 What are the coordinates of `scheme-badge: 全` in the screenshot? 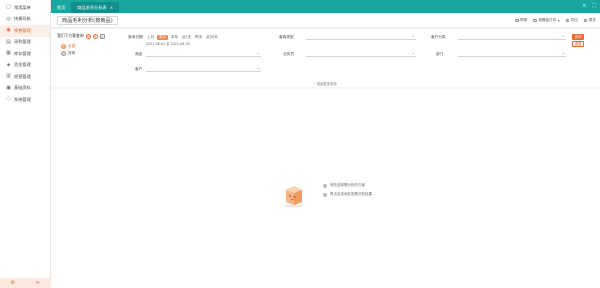 It's located at (63, 46).